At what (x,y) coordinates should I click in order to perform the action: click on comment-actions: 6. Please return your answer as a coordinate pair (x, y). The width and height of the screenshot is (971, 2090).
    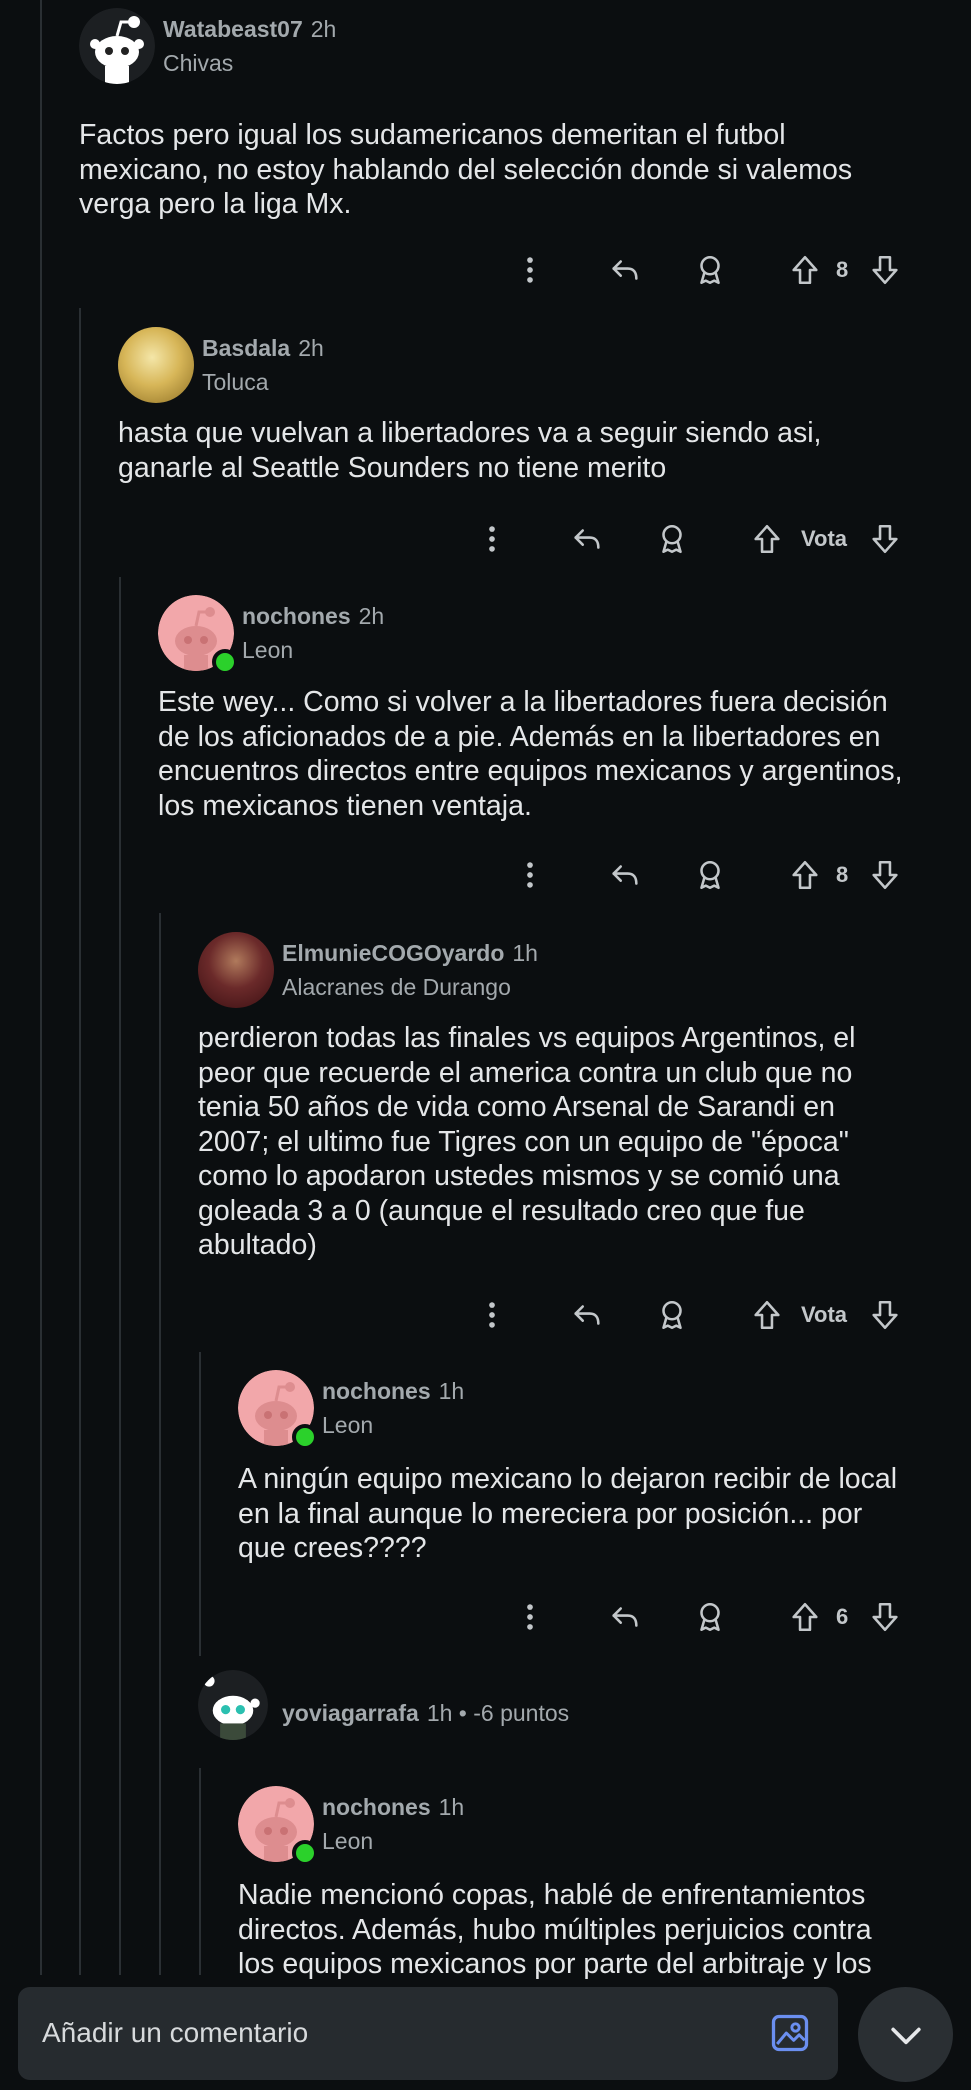
    Looking at the image, I should click on (485, 1622).